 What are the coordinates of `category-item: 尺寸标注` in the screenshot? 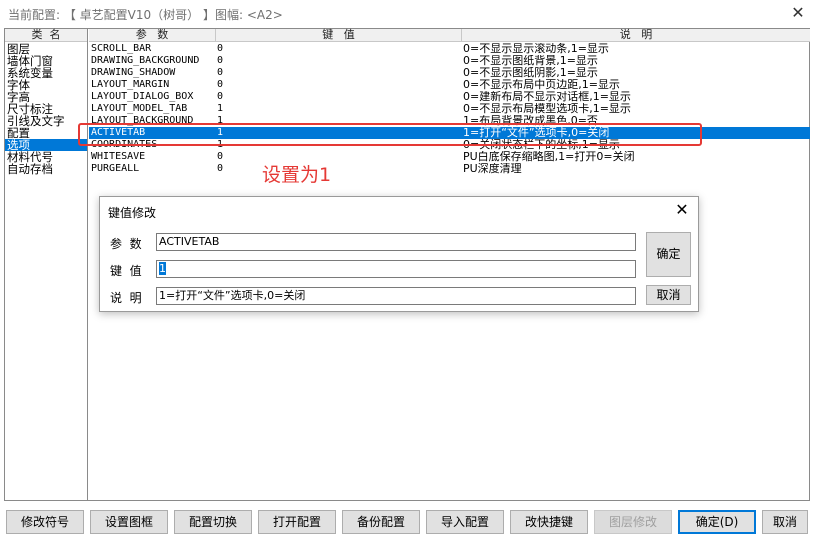 It's located at (46, 109).